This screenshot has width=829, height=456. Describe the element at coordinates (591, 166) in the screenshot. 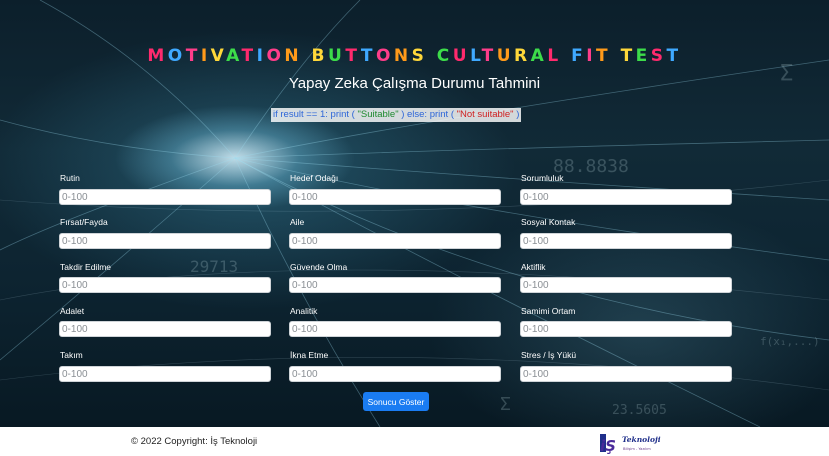

I see `svg-text: 88.8838` at that location.